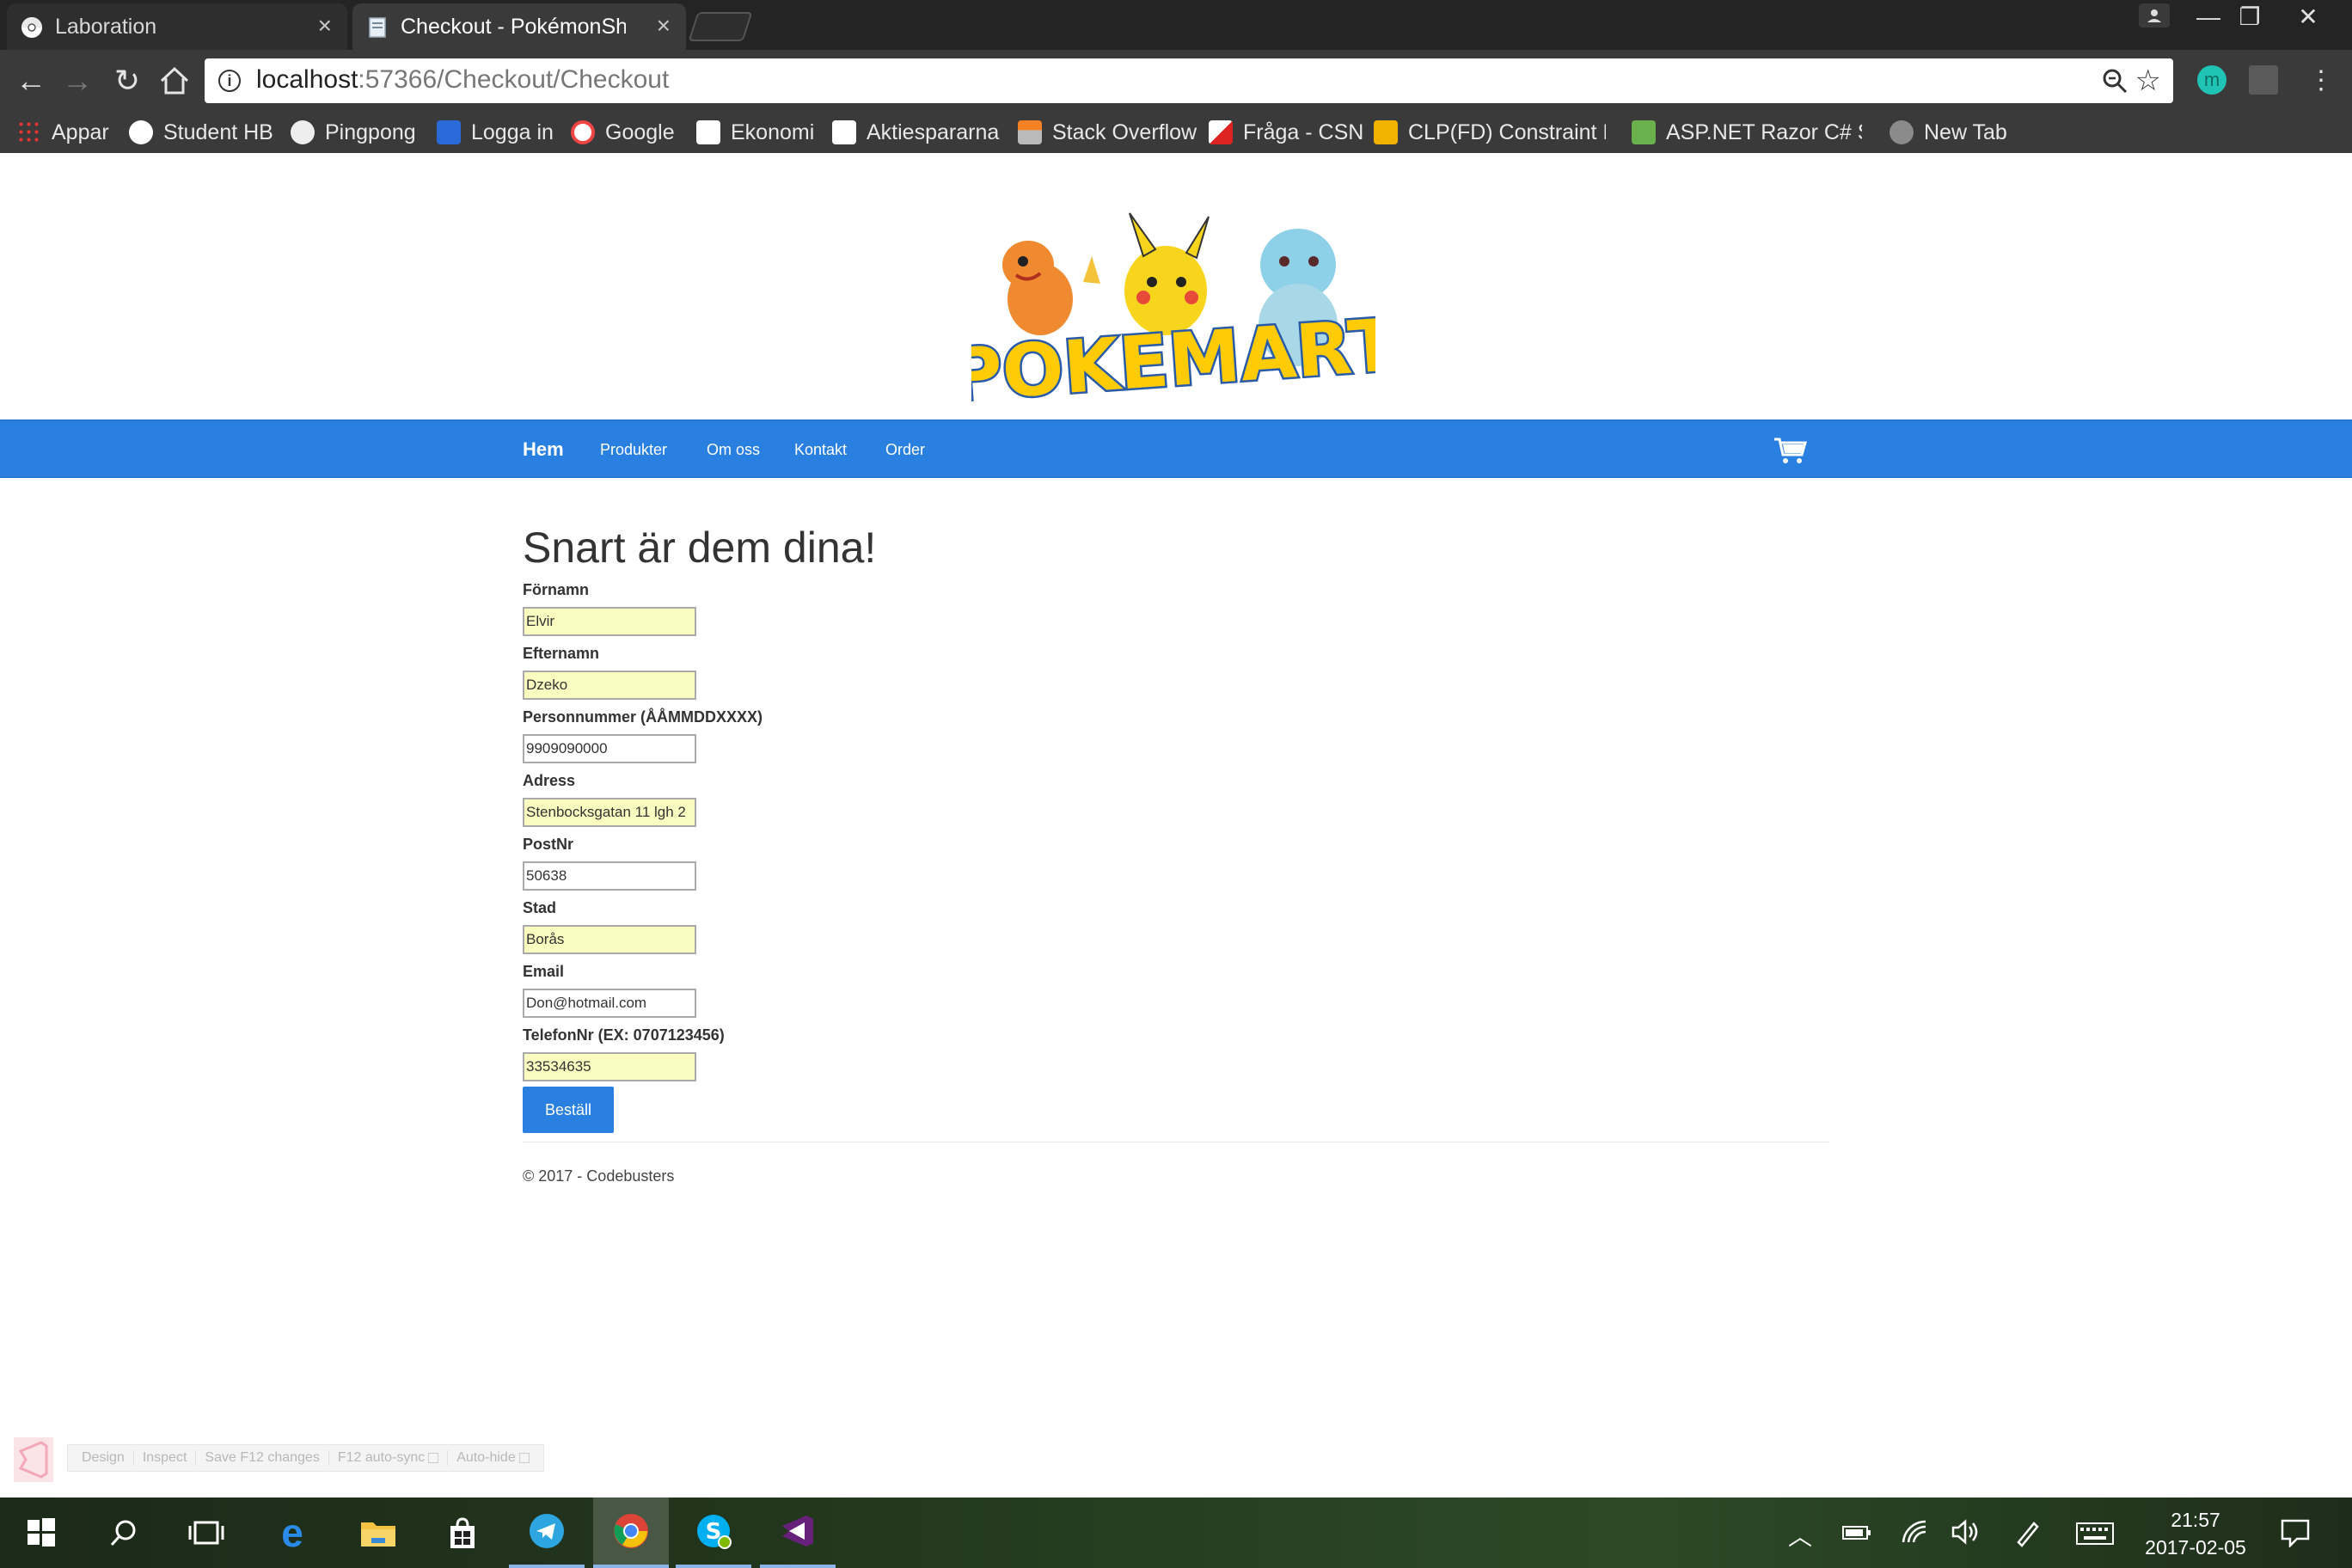 The image size is (2352, 1568). I want to click on bl-autosync-toggle: F12 auto-sync, so click(389, 1458).